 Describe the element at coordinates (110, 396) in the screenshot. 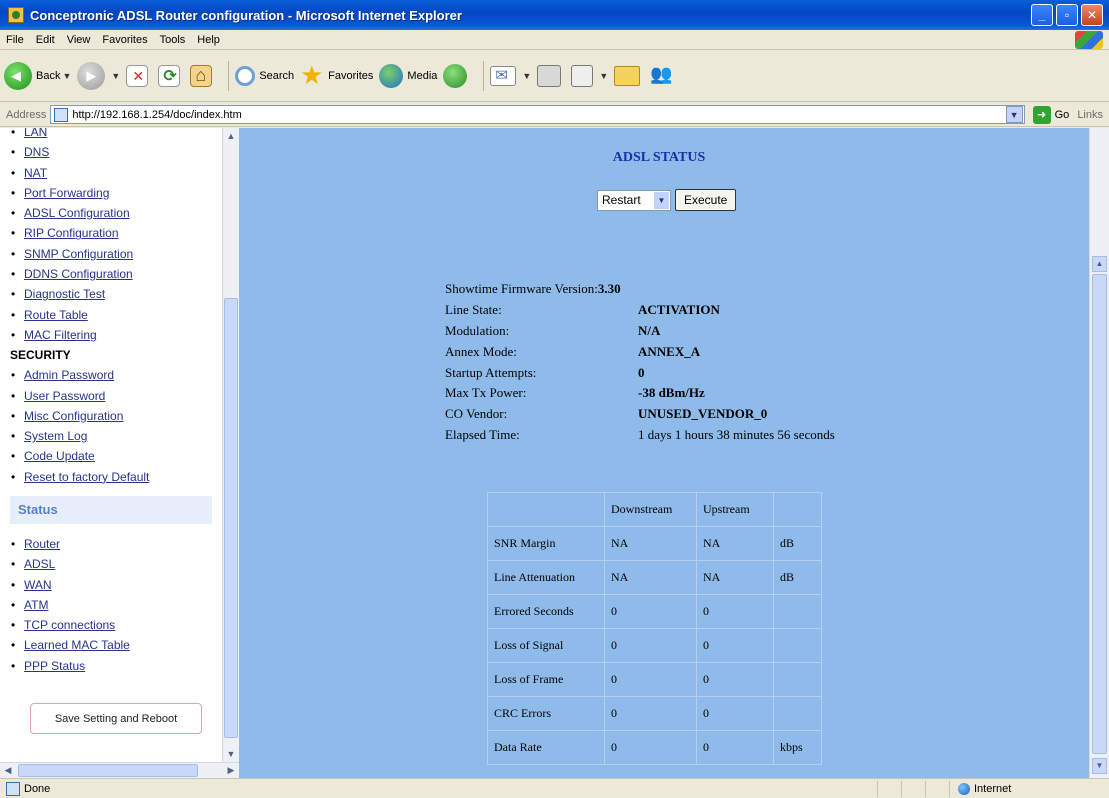

I see `nav-item: User Password` at that location.